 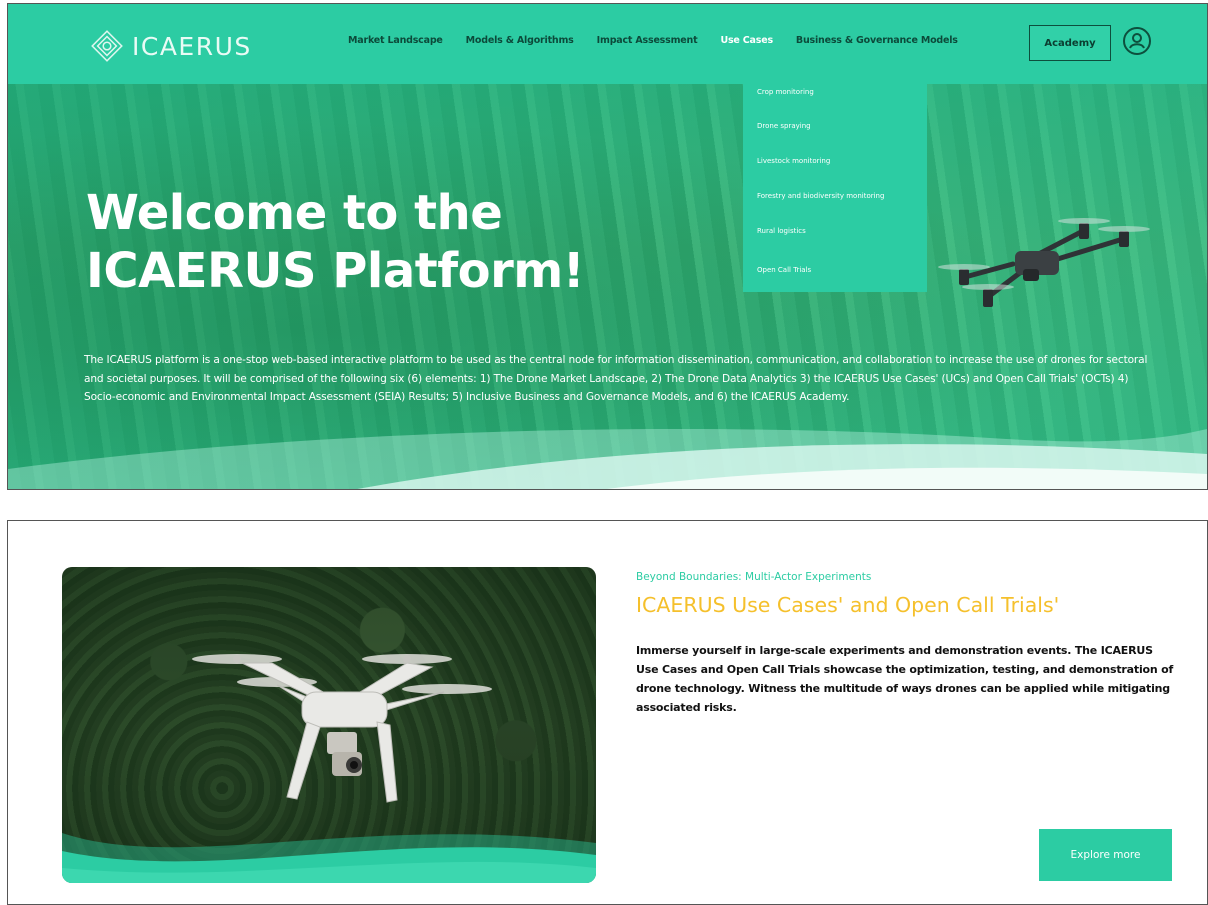 I want to click on hero-title-line-1: Welcome to the, so click(x=294, y=213).